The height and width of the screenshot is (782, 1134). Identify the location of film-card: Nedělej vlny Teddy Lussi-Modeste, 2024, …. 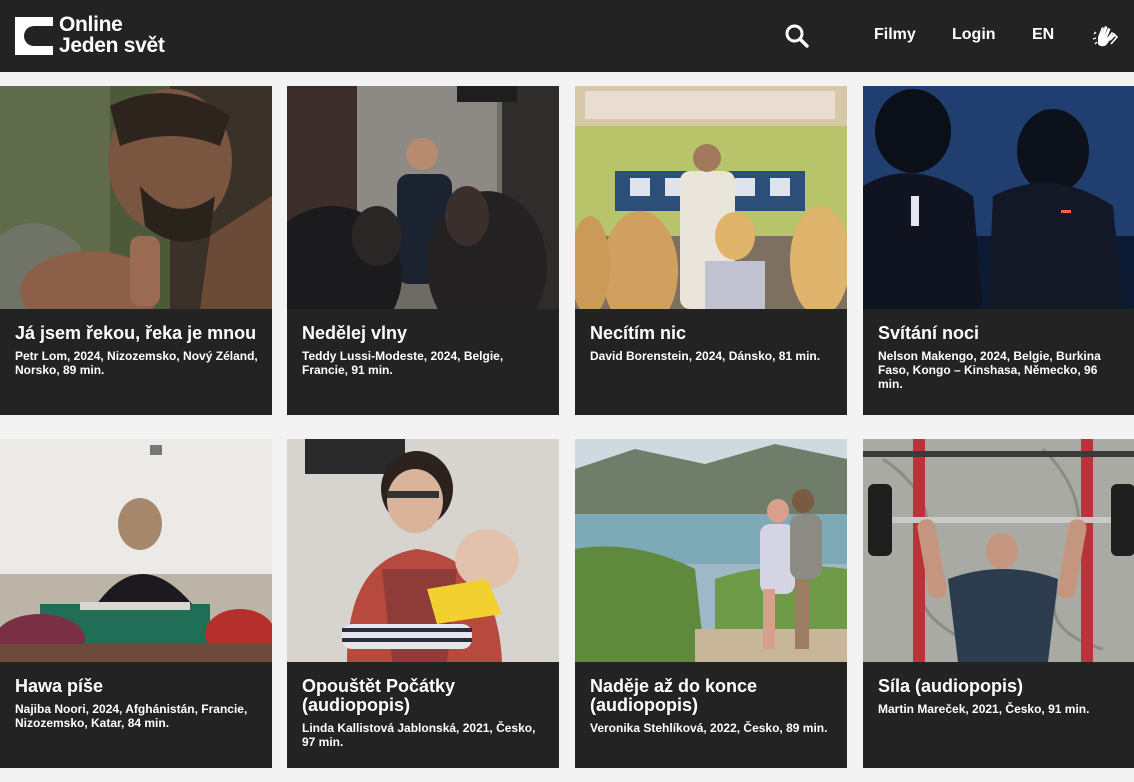
(423, 250).